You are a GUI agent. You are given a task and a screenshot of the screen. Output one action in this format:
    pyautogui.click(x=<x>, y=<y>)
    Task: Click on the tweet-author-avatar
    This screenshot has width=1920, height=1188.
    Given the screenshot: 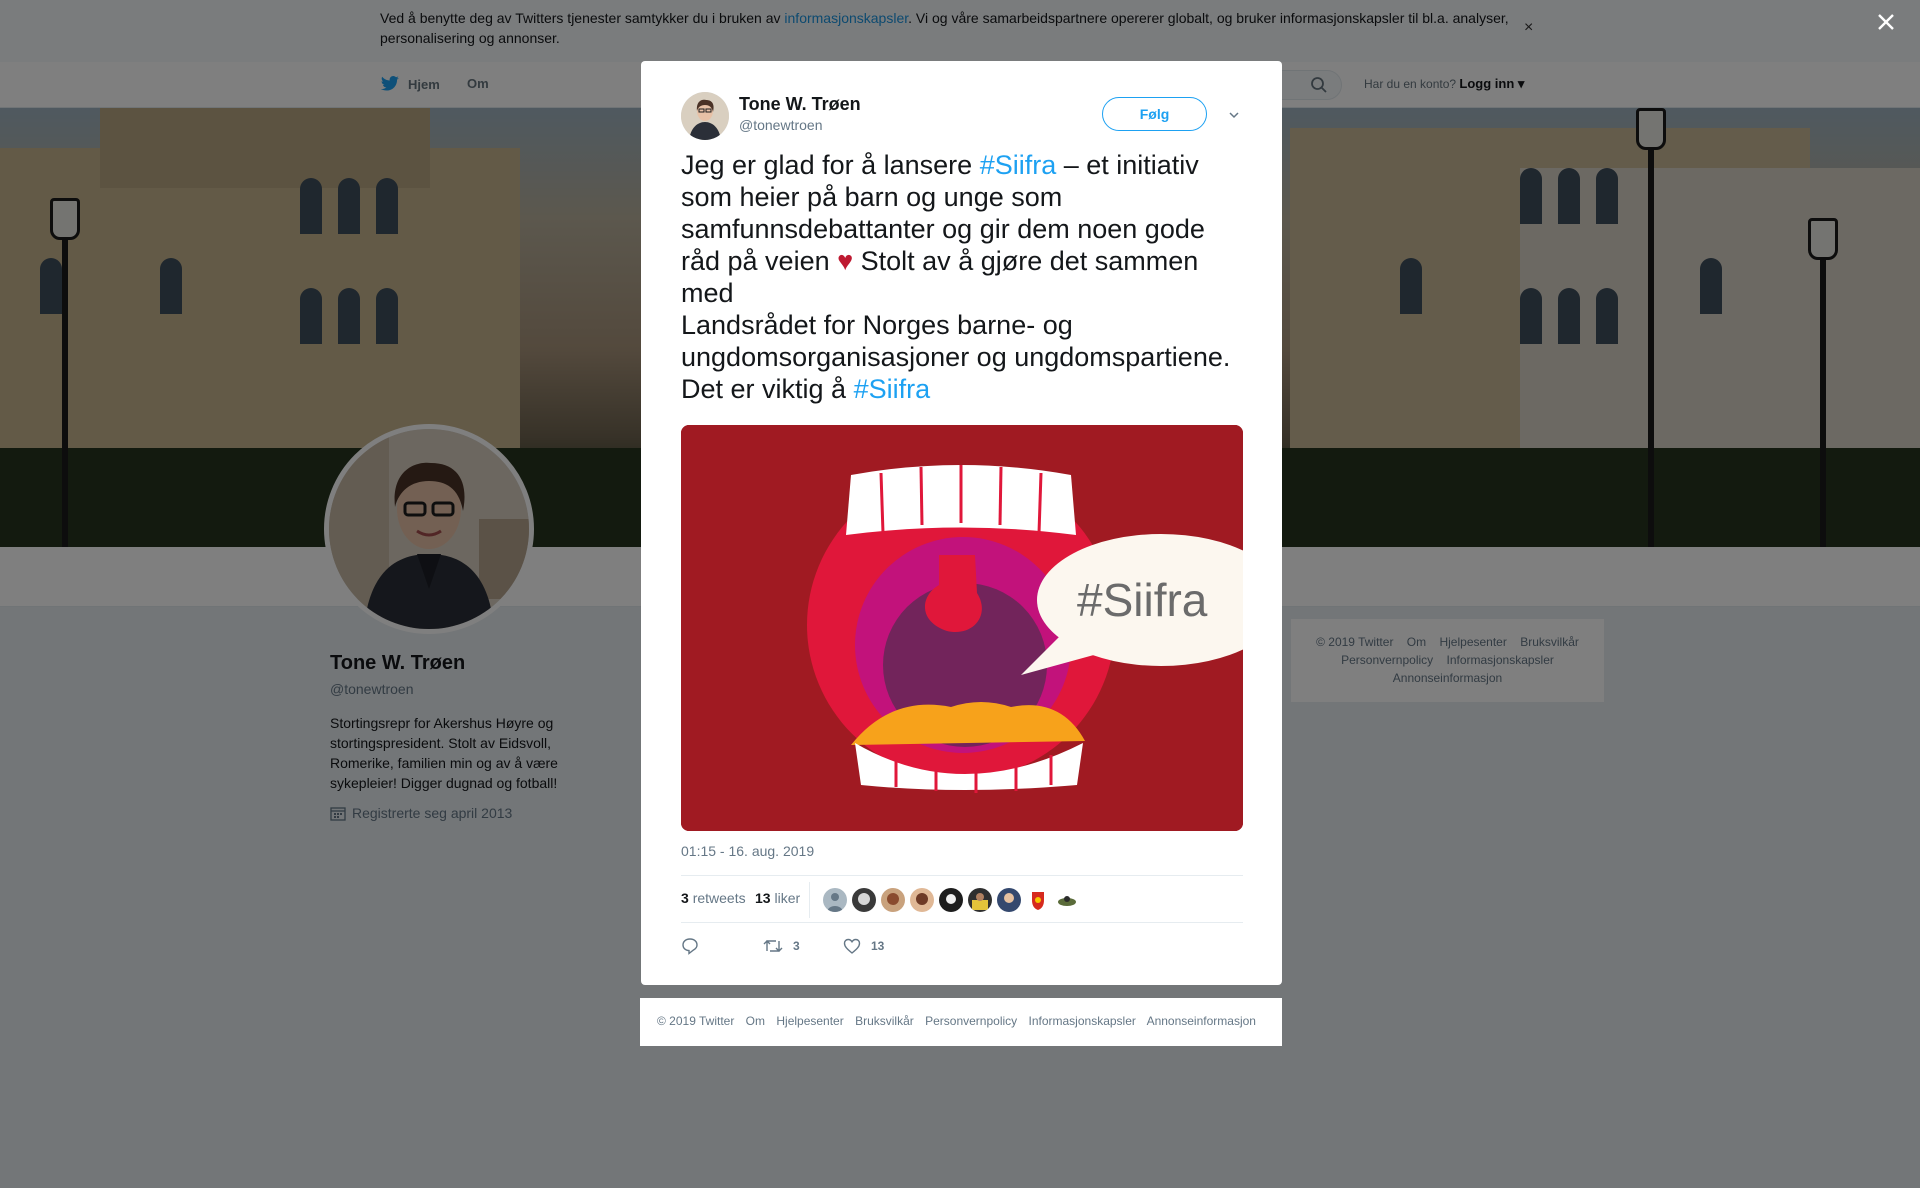 What is the action you would take?
    pyautogui.click(x=705, y=116)
    